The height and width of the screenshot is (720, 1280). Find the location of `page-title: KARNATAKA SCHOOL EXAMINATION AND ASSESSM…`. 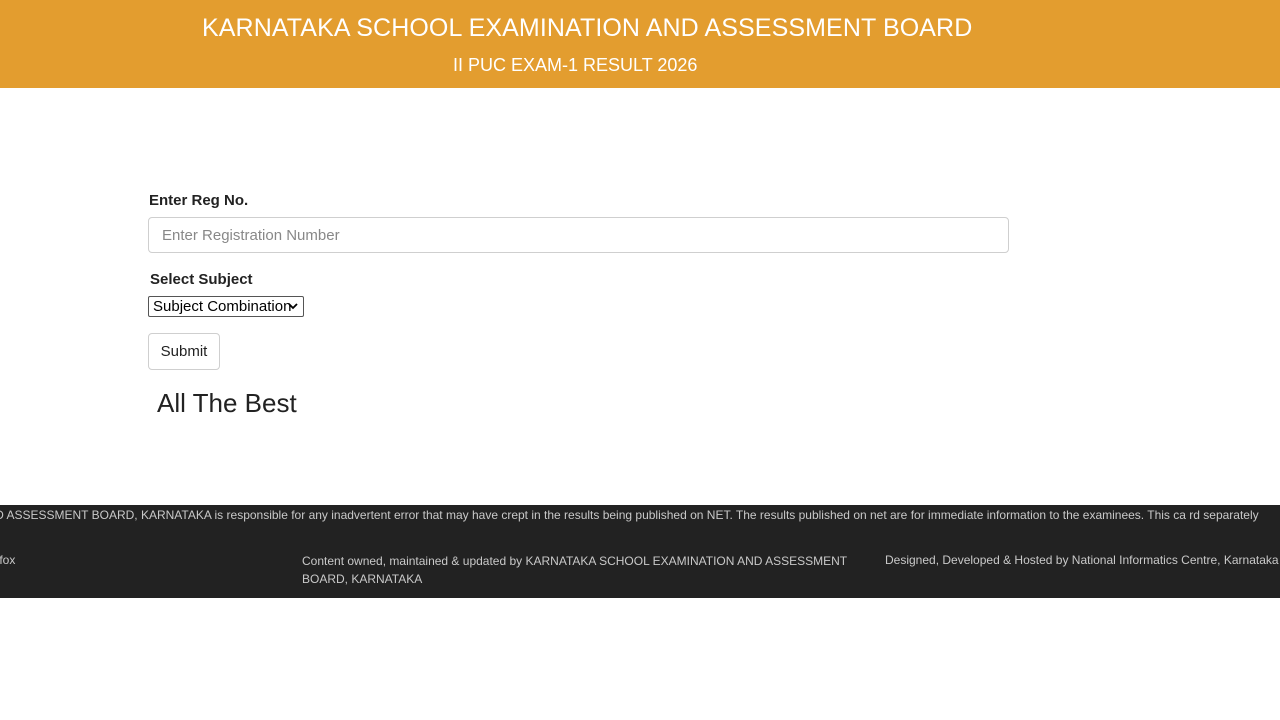

page-title: KARNATAKA SCHOOL EXAMINATION AND ASSESSM… is located at coordinates (587, 28).